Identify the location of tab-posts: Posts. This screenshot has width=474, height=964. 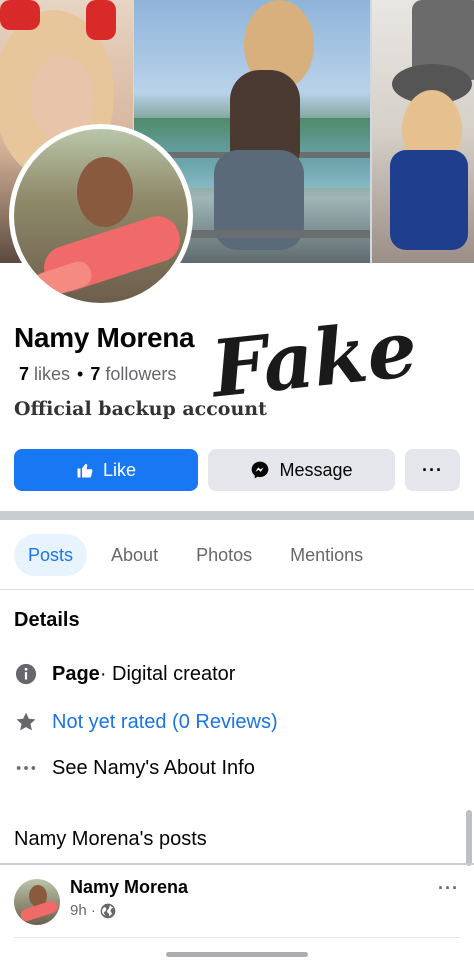
(51, 555).